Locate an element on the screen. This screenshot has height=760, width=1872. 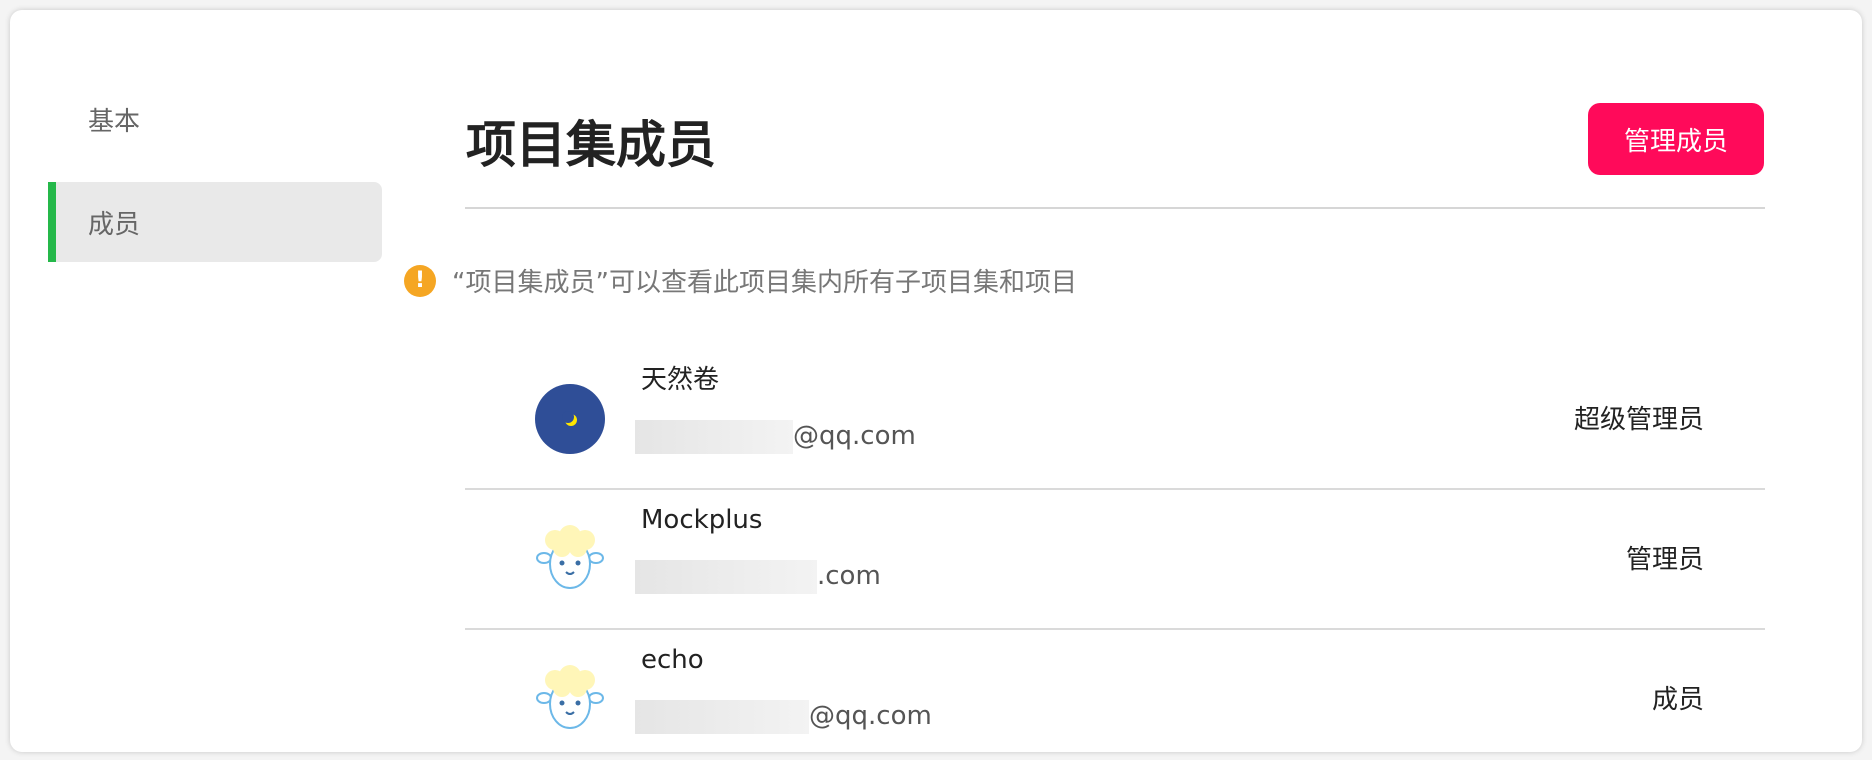
manage-members-button: 管理成员 is located at coordinates (1676, 139).